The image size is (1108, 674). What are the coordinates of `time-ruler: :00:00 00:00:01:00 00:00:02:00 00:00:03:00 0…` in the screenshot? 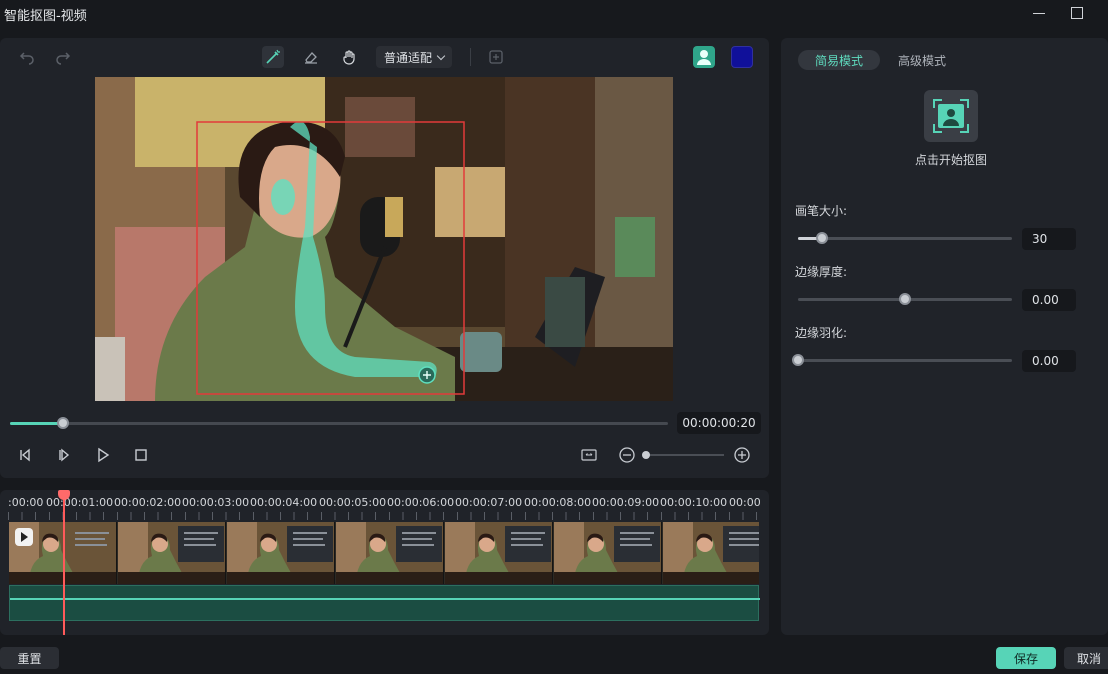 It's located at (384, 508).